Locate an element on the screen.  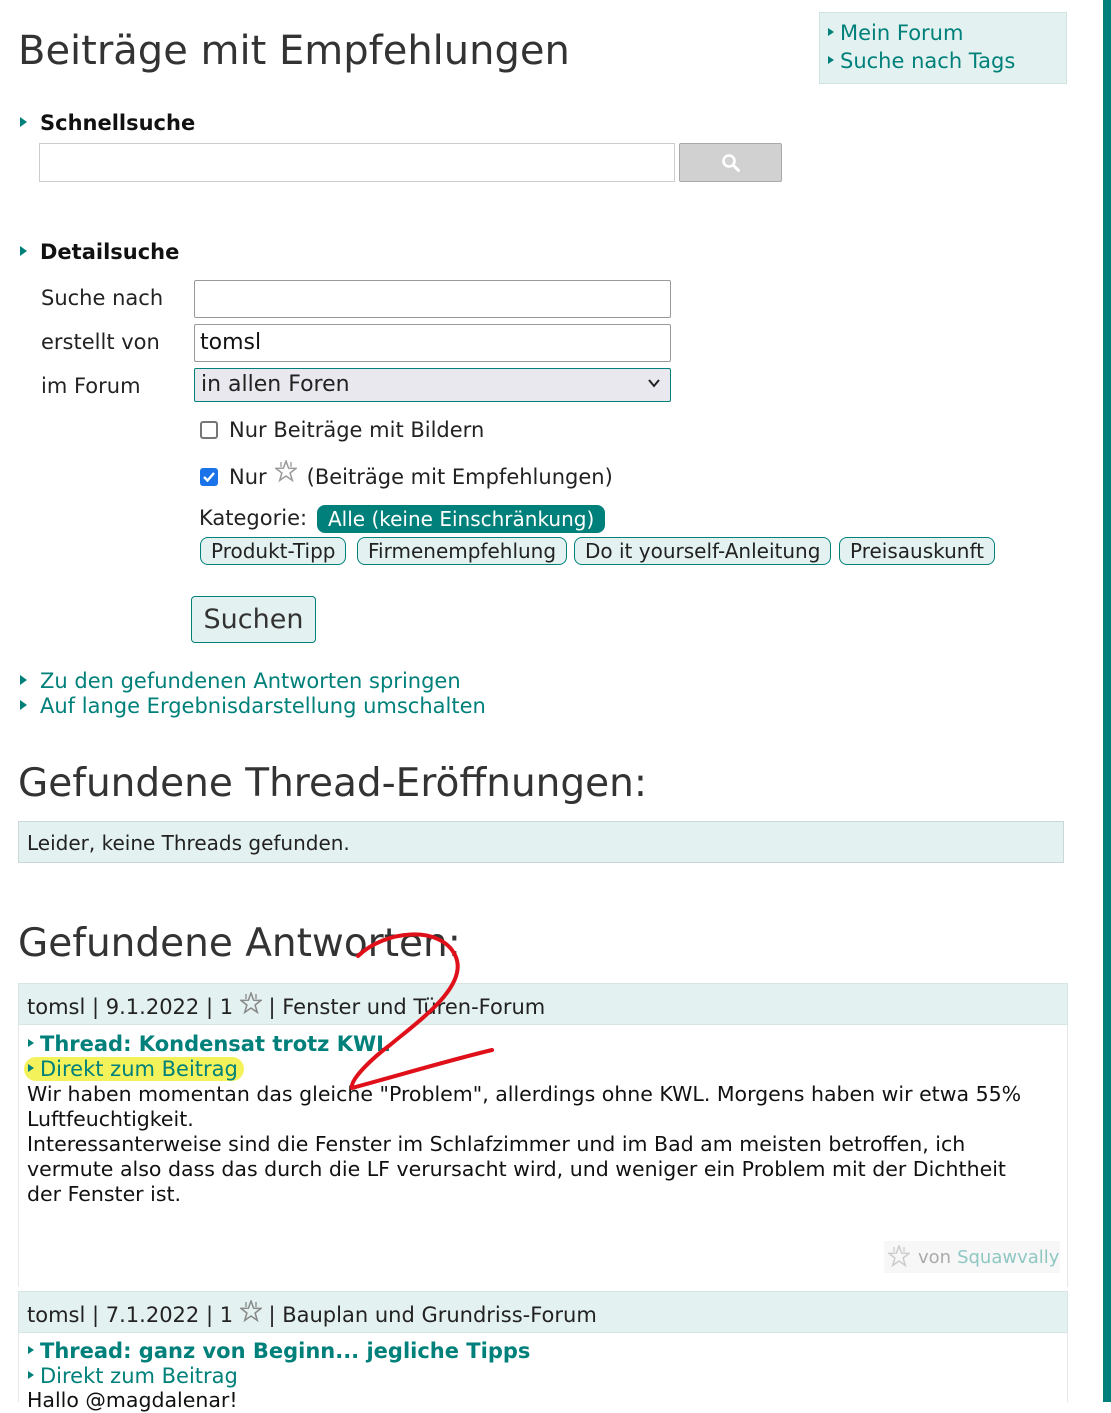
checkmark-icon is located at coordinates (209, 477).